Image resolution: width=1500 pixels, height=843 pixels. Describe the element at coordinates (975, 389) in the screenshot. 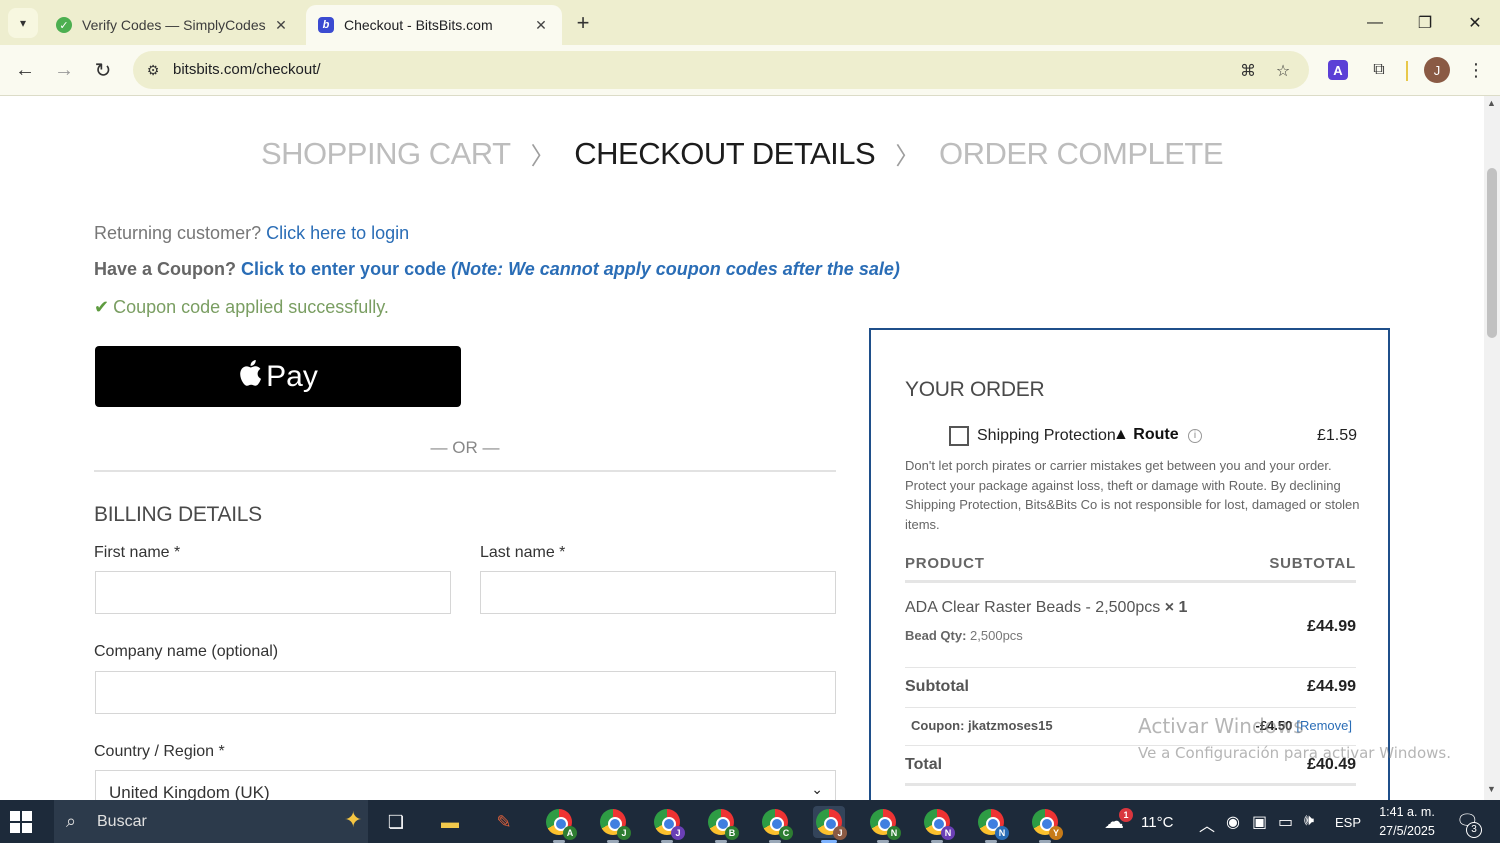

I see `your-order-heading: YOUR ORDER` at that location.